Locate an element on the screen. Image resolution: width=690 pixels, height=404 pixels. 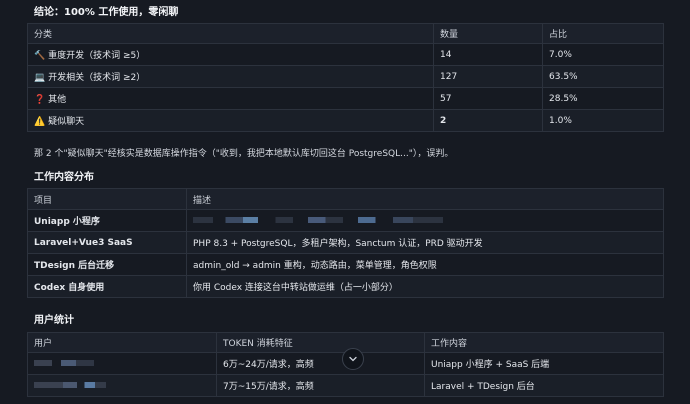
table-row: Uniapp 小程序 is located at coordinates (345, 220).